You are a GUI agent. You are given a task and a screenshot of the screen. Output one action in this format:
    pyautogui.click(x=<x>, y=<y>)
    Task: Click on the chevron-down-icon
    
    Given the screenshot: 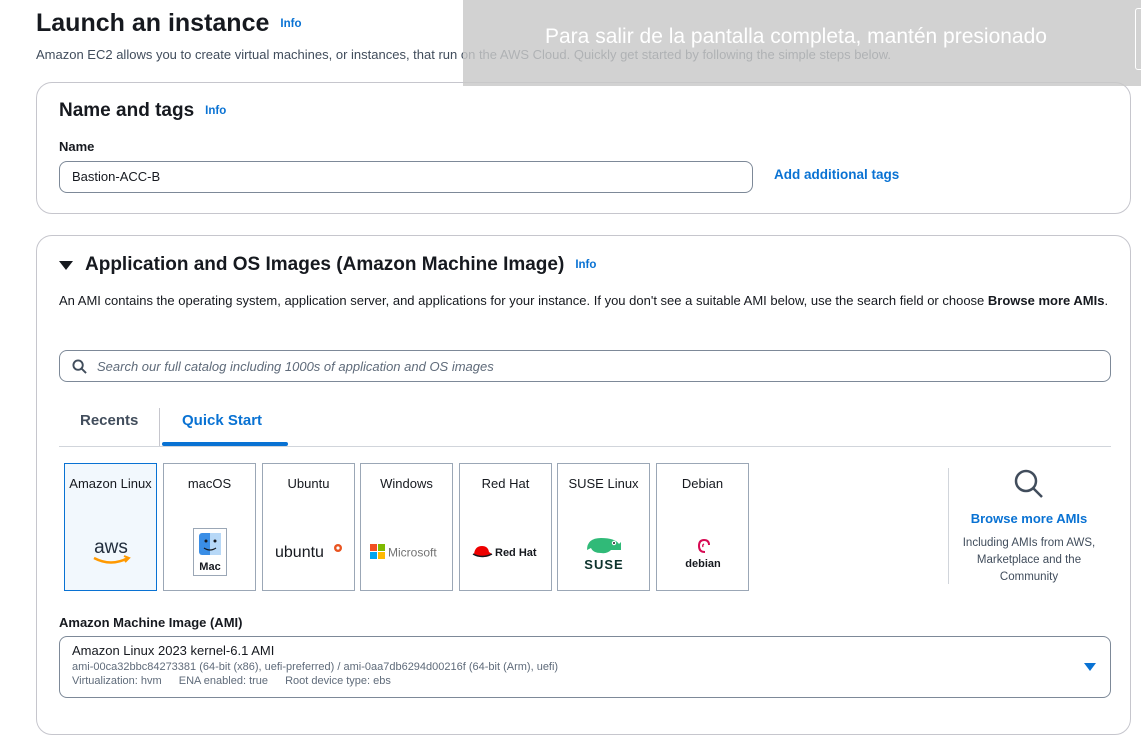 What is the action you would take?
    pyautogui.click(x=1090, y=667)
    